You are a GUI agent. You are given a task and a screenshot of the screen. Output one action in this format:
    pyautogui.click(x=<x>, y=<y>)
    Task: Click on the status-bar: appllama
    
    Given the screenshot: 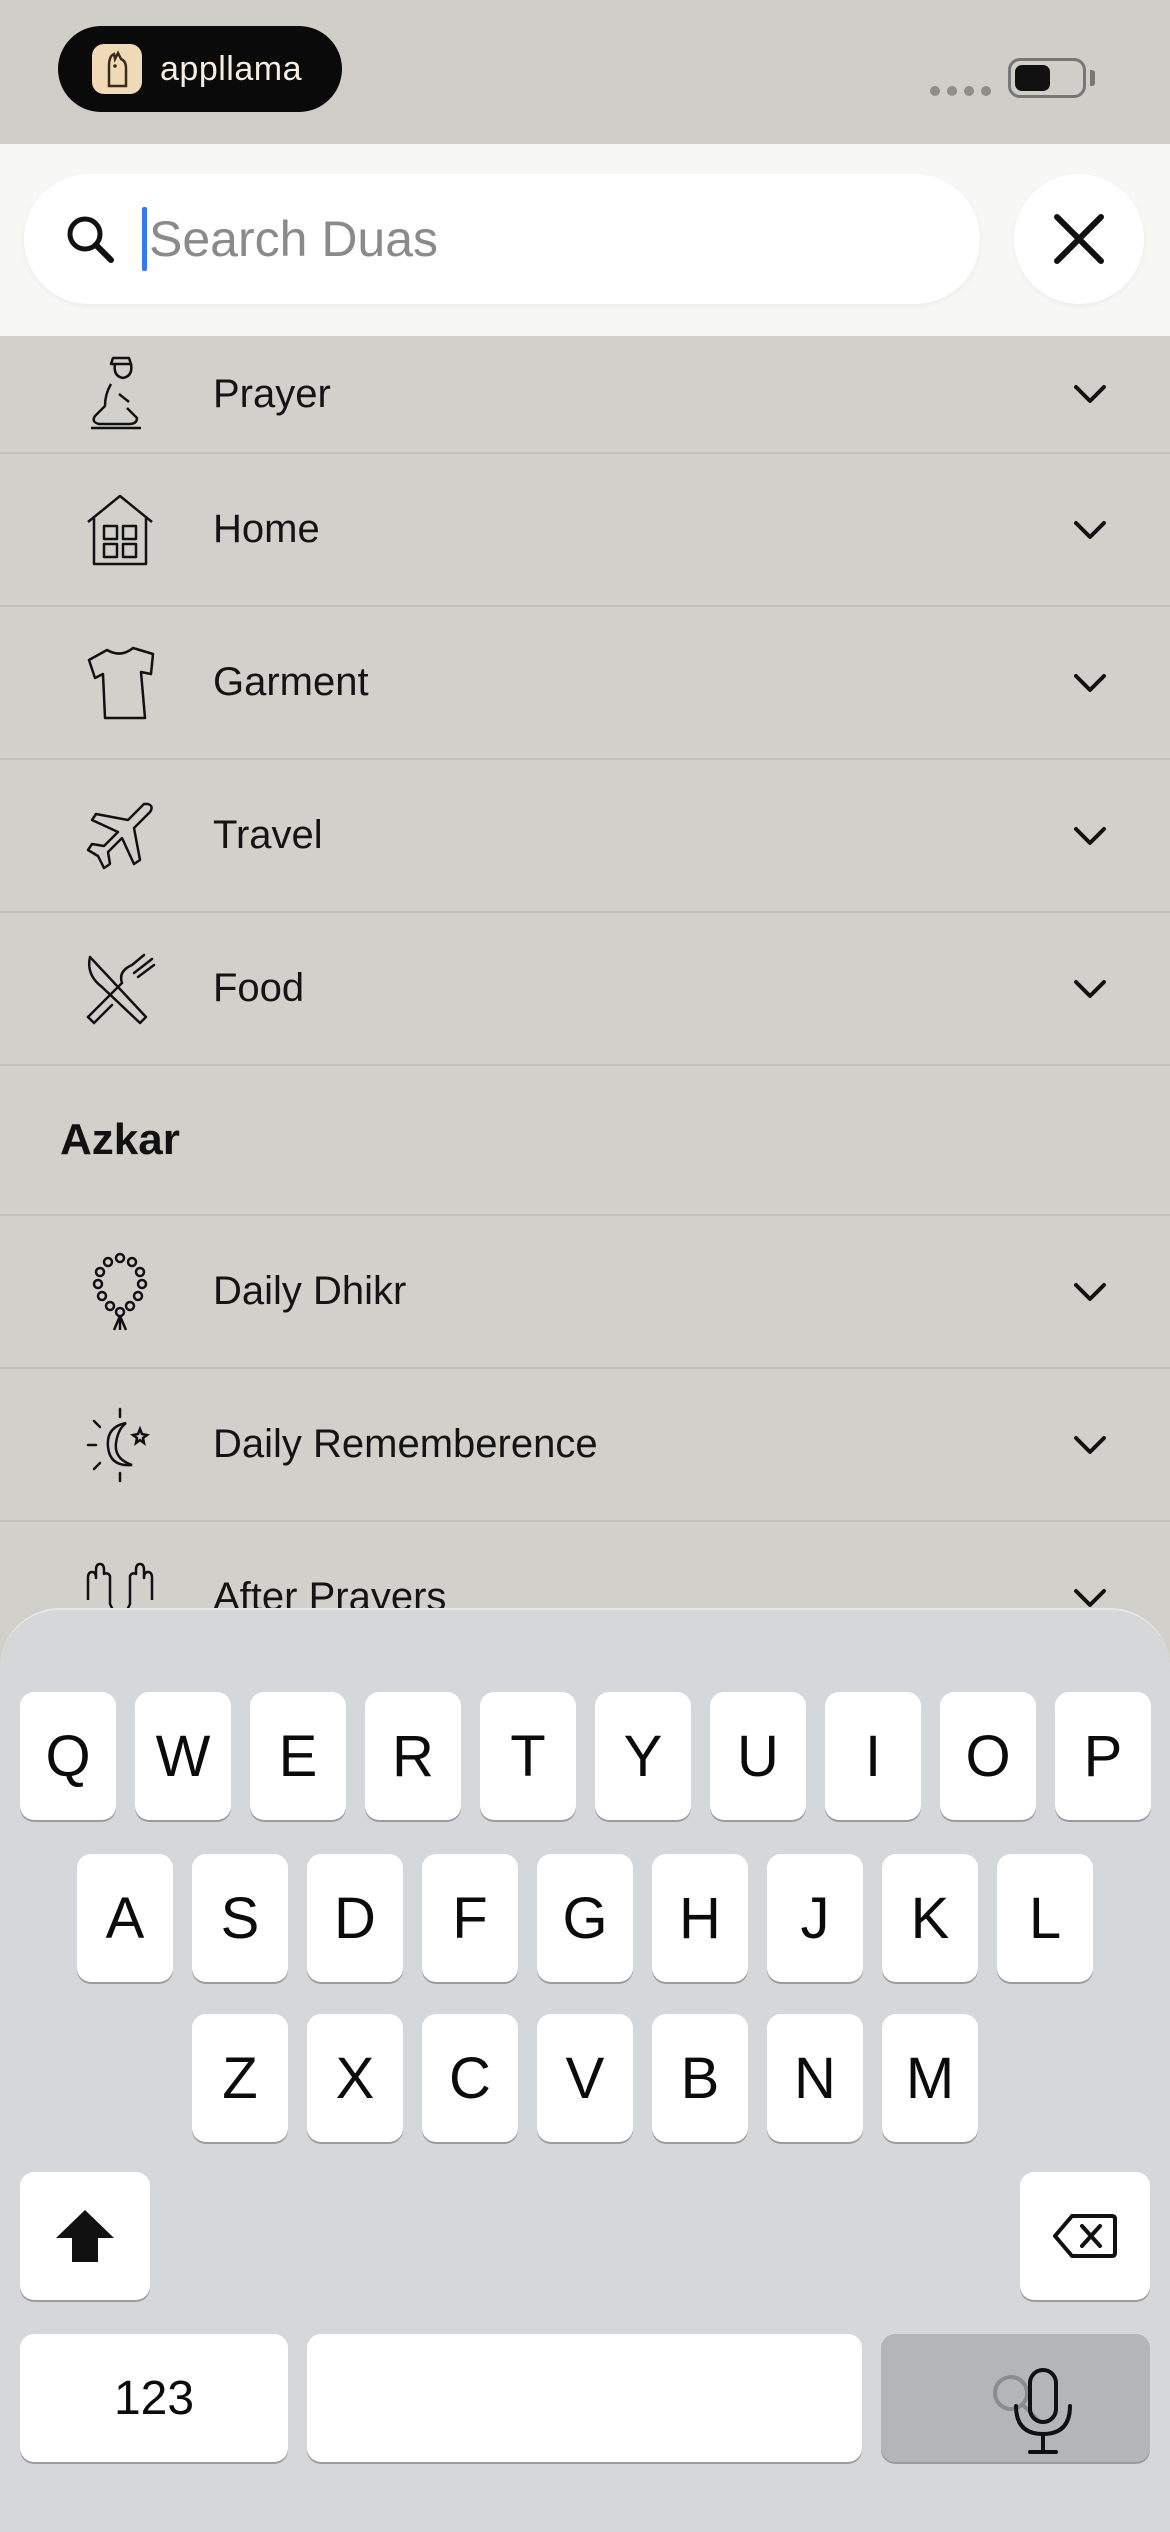 What is the action you would take?
    pyautogui.click(x=585, y=72)
    